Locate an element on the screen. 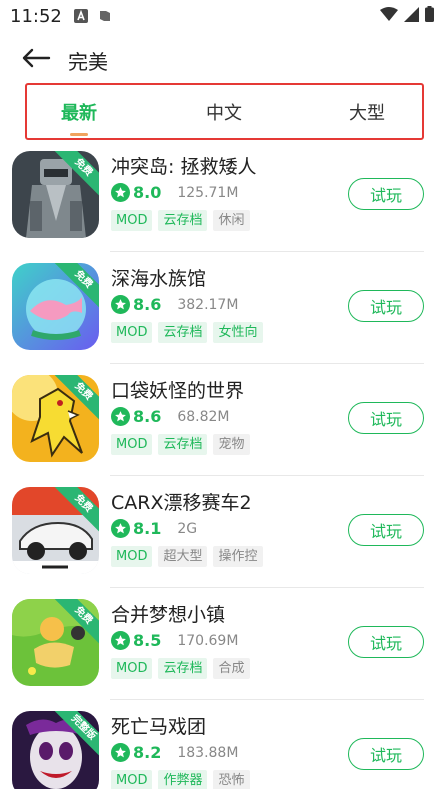  list-item: 免费 合并梦想小镇 8.5 170.69M MOD 云存档 合成 试玩 is located at coordinates (222, 644).